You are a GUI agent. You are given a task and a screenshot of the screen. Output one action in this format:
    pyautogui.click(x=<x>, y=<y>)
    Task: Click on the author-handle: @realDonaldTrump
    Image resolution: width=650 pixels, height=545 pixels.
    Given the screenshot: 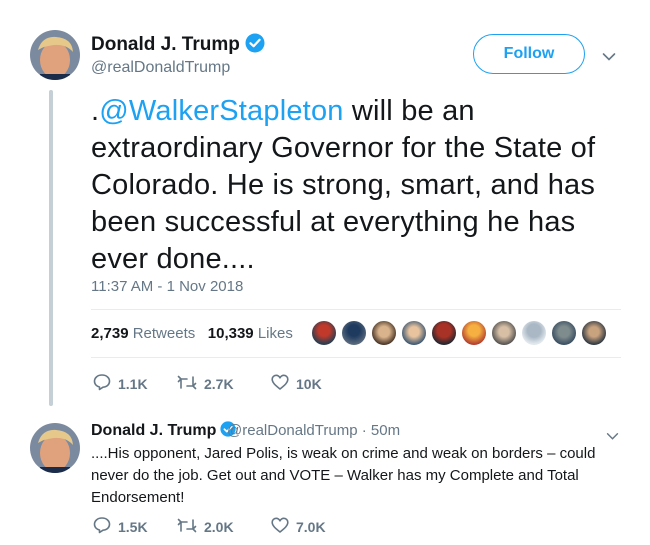 What is the action you would take?
    pyautogui.click(x=160, y=68)
    